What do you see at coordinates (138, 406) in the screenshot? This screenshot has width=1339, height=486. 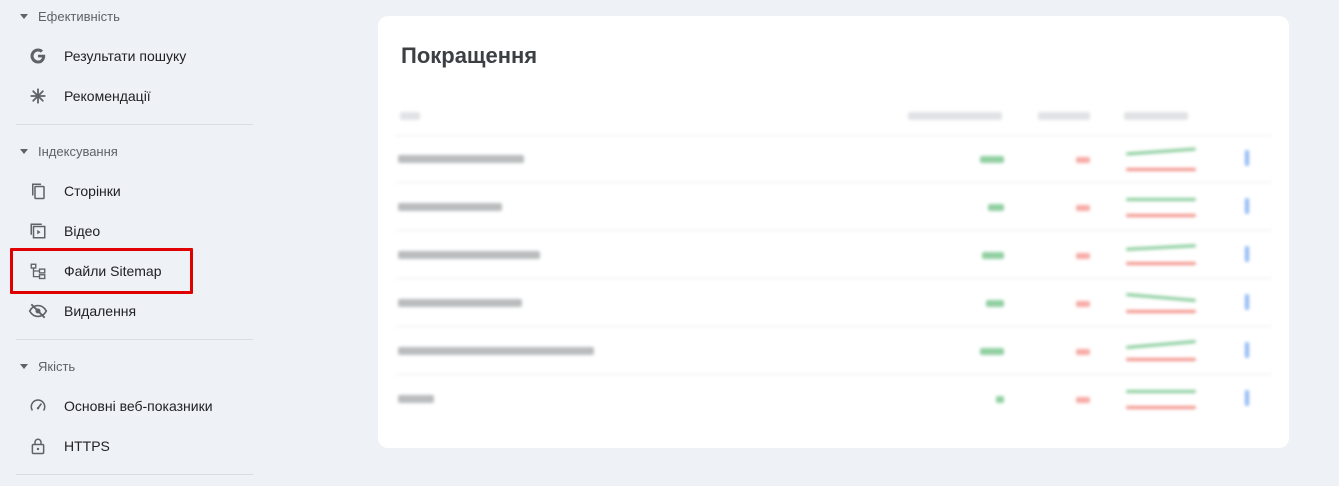 I see `sidebar-item-label: Основні веб-показники` at bounding box center [138, 406].